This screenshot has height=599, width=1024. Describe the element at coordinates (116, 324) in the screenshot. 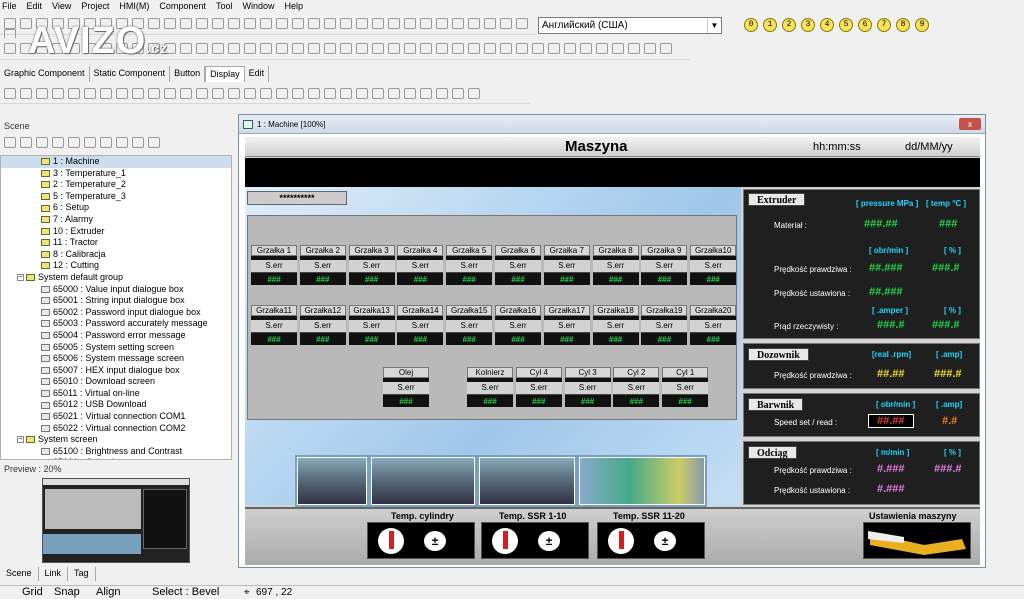

I see `tree-item: 65003 : Password accurately message` at that location.